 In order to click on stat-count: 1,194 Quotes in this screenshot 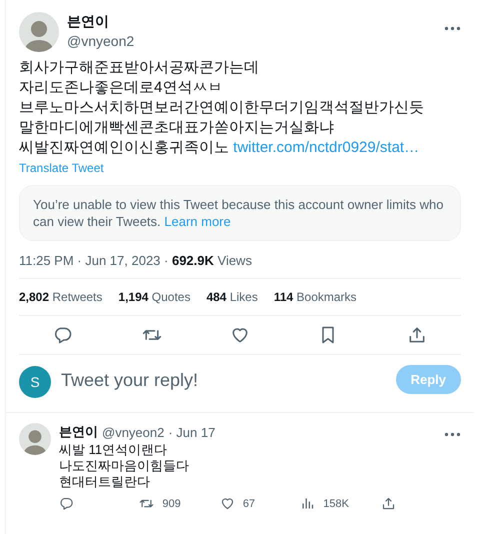, I will do `click(154, 297)`.